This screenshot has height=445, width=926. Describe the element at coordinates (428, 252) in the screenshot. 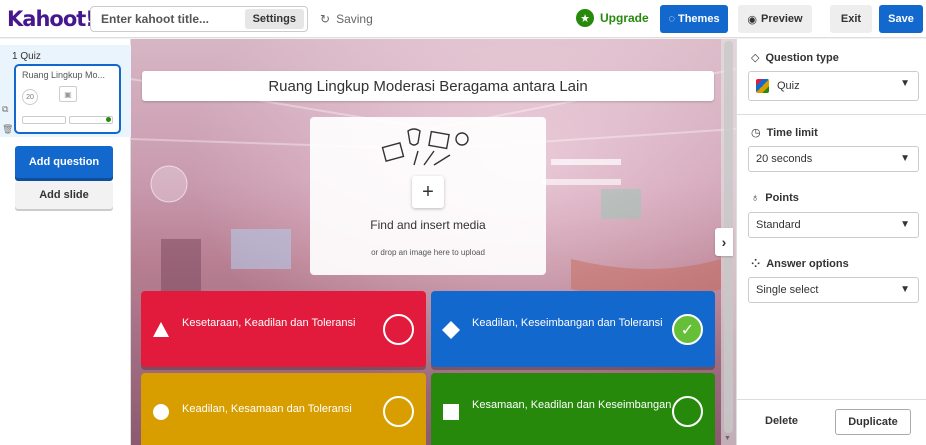

I see `media-sub-label: or drop an image here to upload` at that location.